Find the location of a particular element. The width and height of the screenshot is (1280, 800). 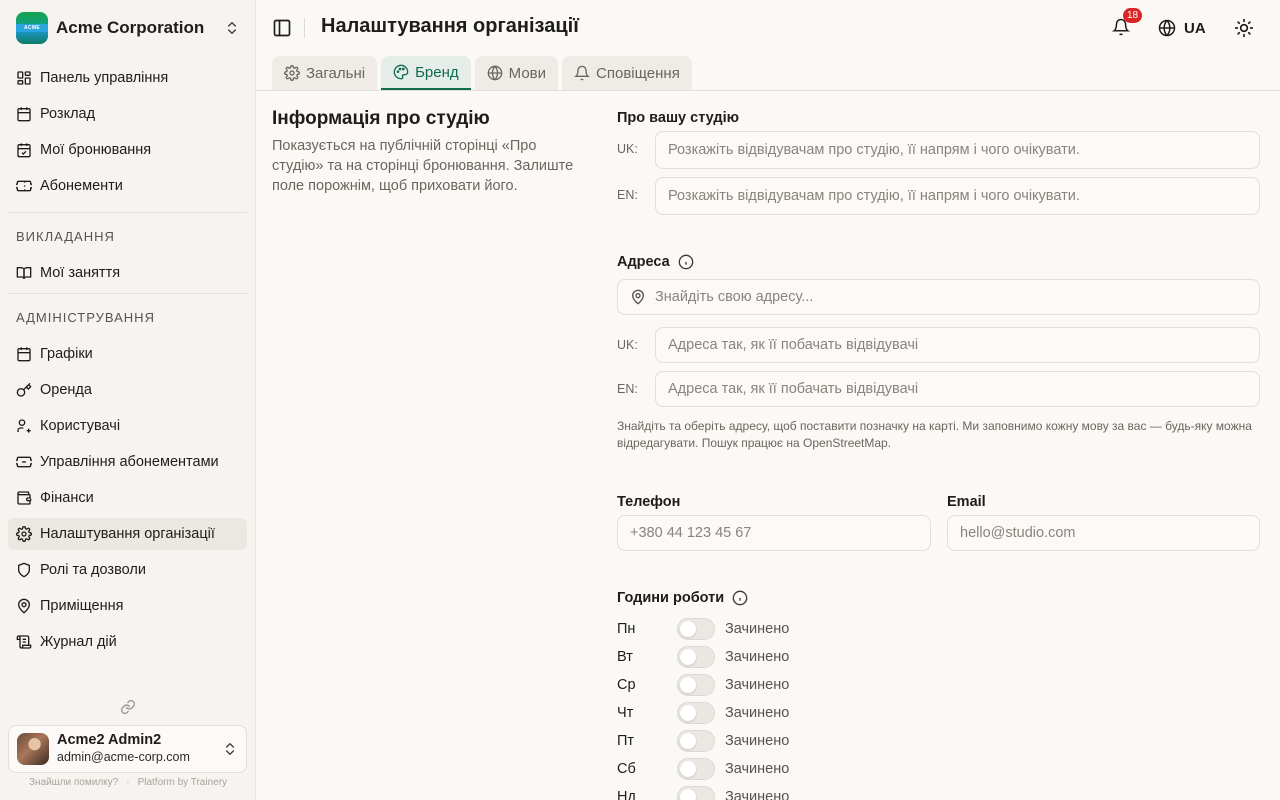

address-en-input: Адреса так, як її побачать відвідувачі is located at coordinates (957, 389).